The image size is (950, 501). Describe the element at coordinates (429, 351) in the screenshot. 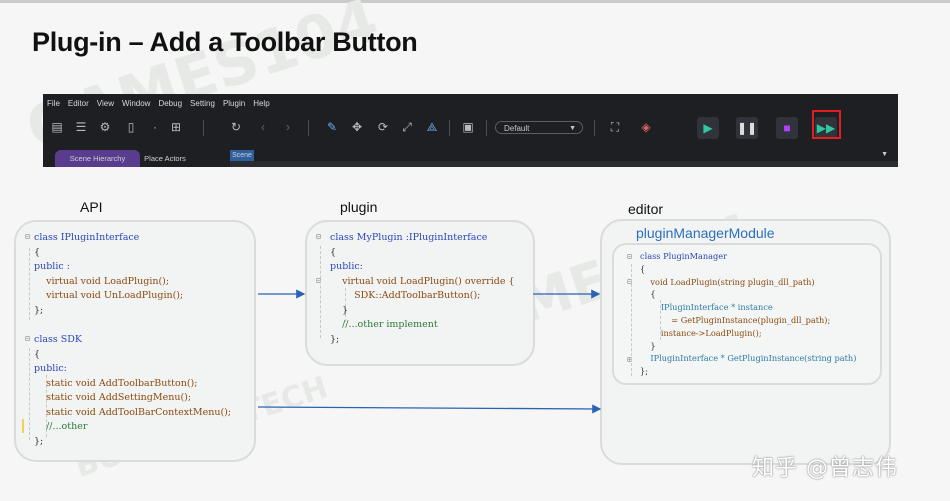

I see `flow-arrows` at that location.